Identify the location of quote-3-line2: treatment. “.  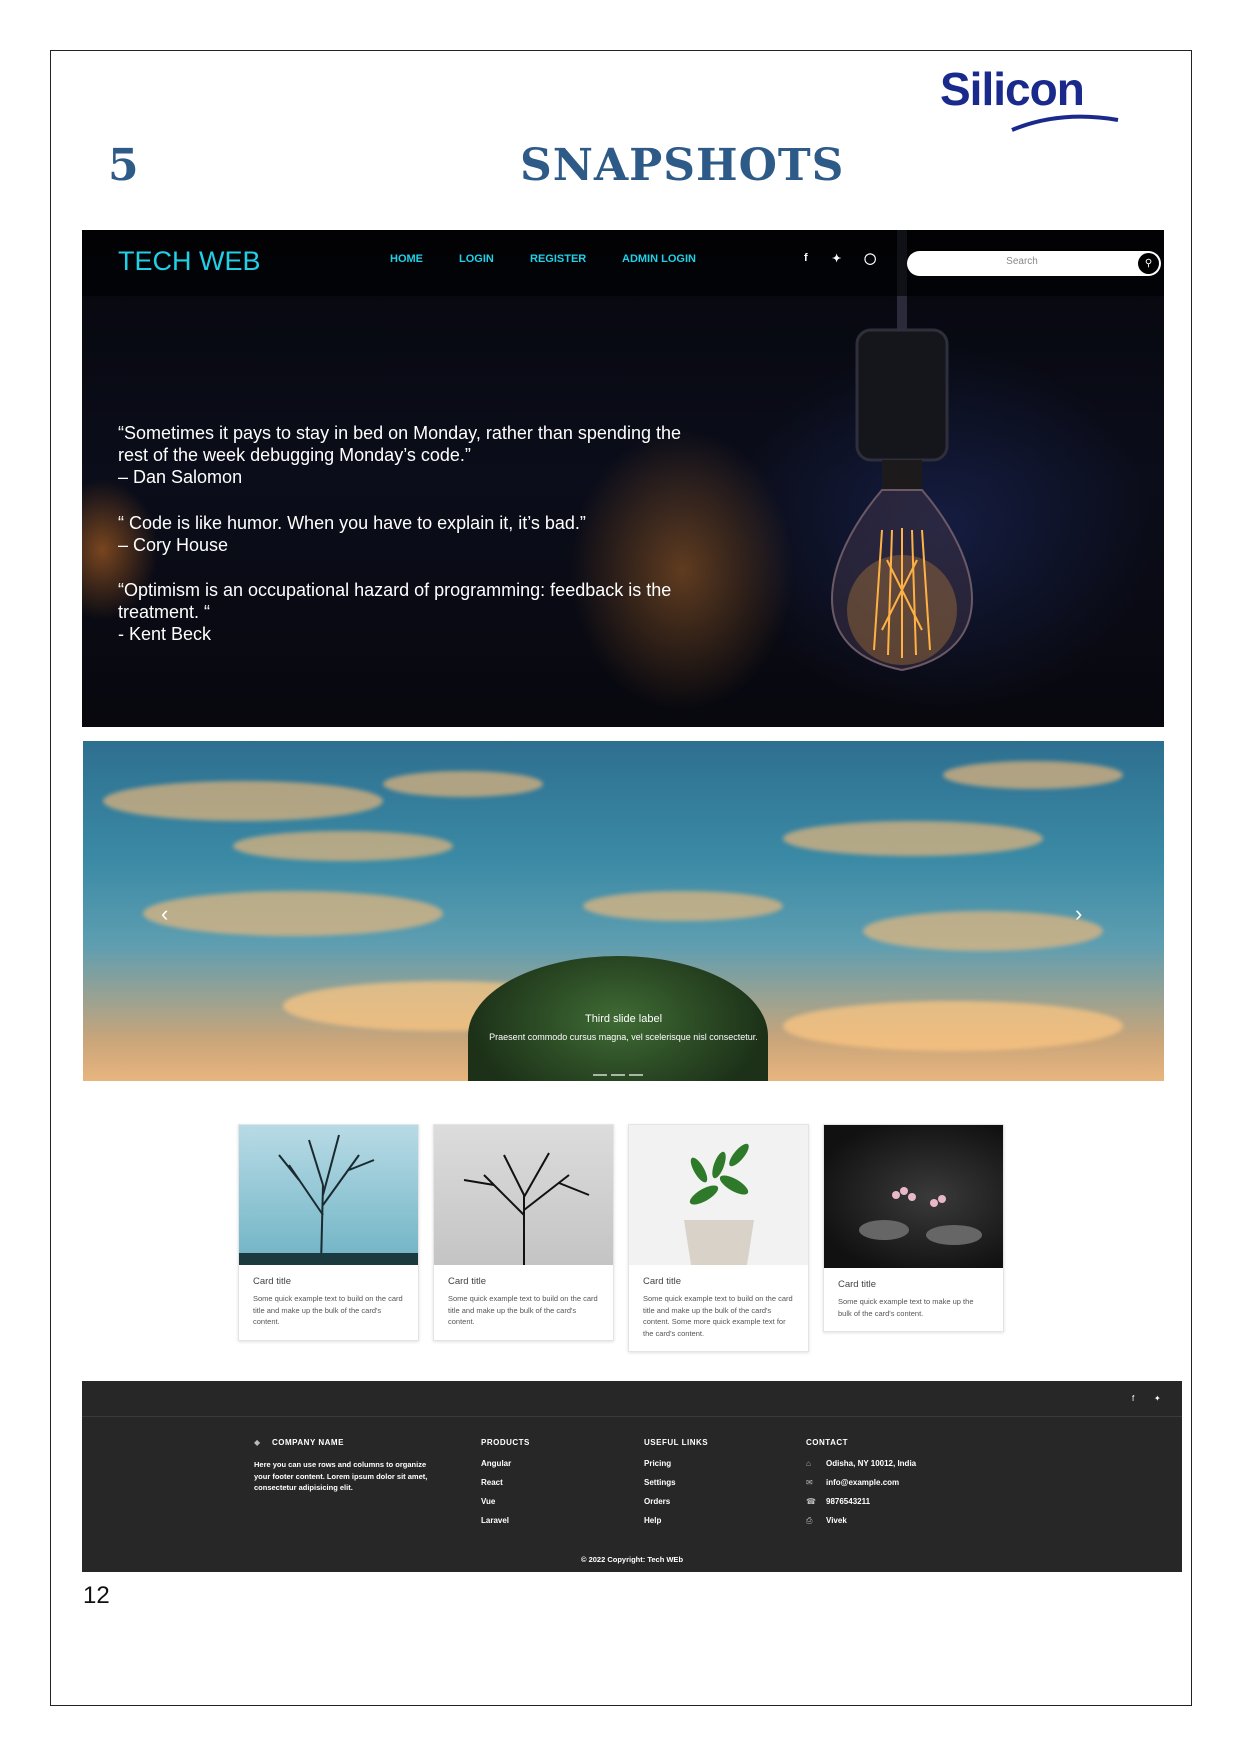
(164, 612).